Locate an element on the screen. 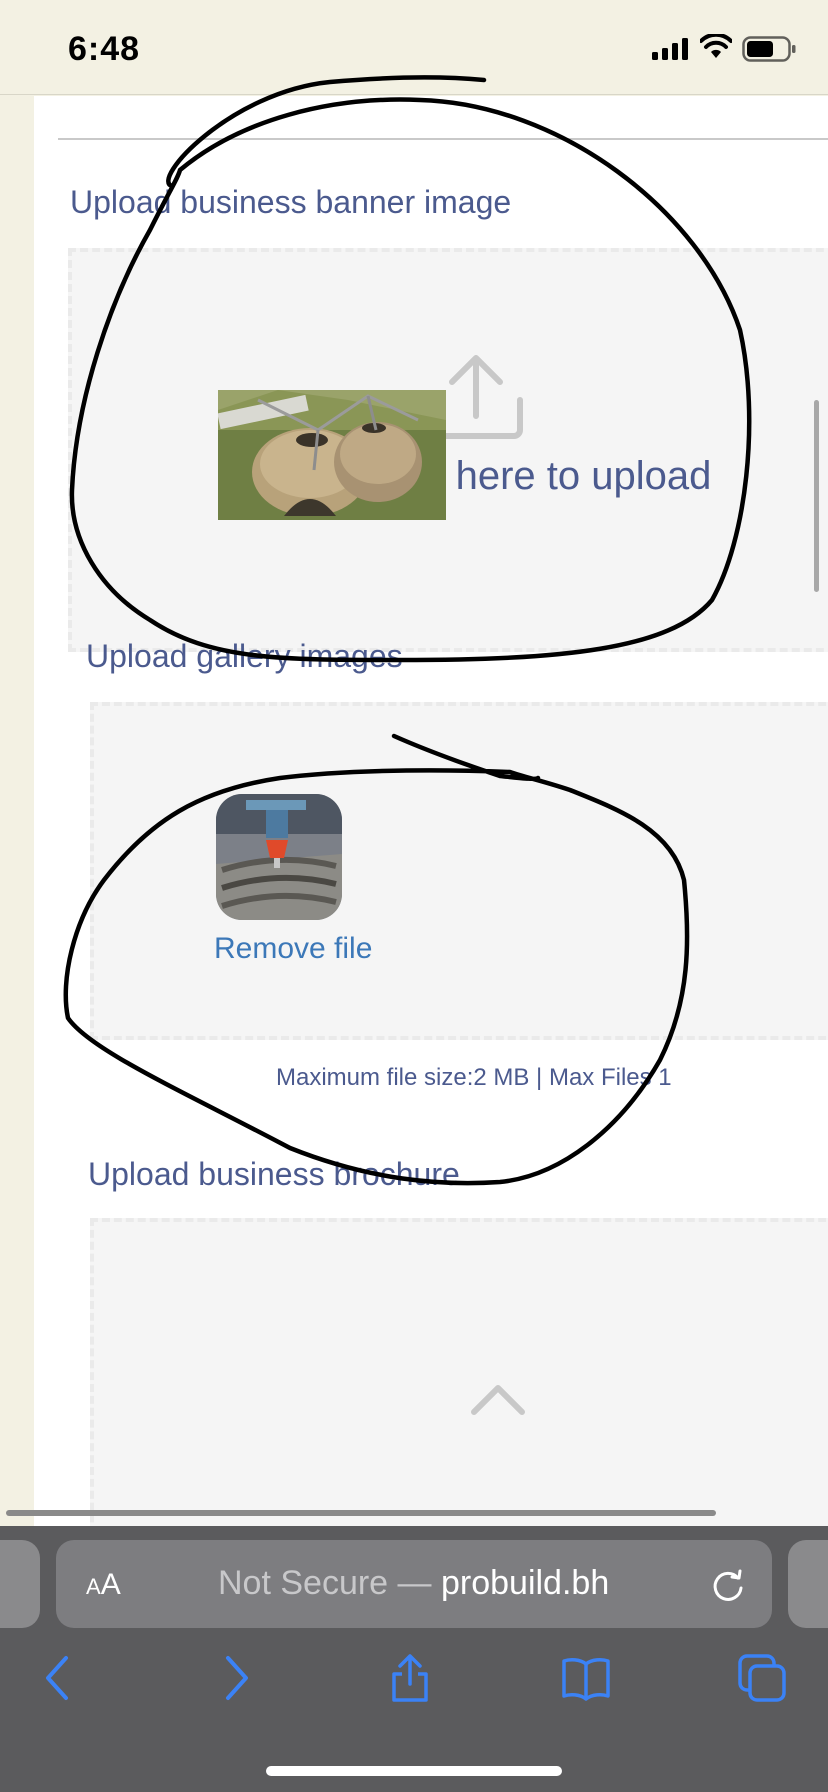 This screenshot has width=828, height=1792. back-icon is located at coordinates (58, 1678).